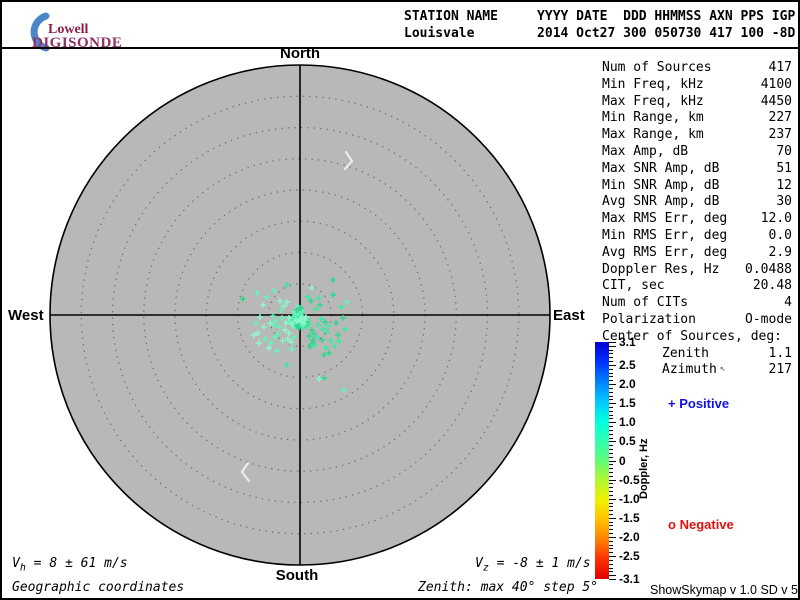 This screenshot has width=800, height=600. Describe the element at coordinates (629, 479) in the screenshot. I see `colorbar-tick-label: -0.5` at that location.